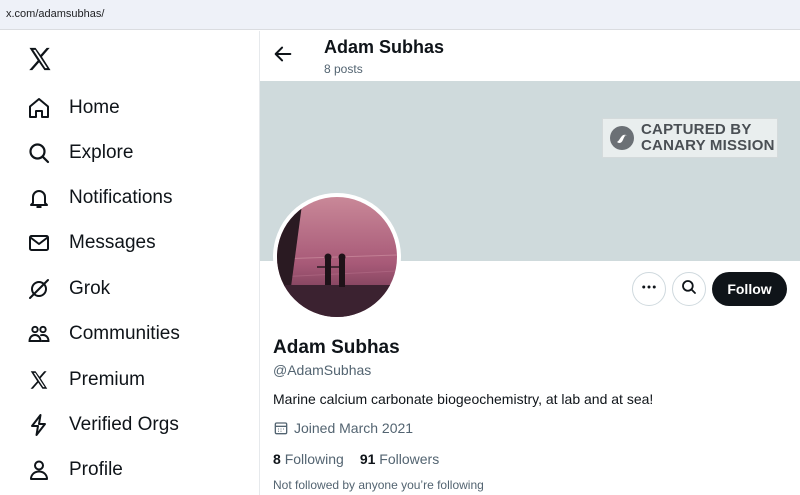 The height and width of the screenshot is (495, 800). I want to click on watermark-line-1: CAPTURED BY, so click(696, 129).